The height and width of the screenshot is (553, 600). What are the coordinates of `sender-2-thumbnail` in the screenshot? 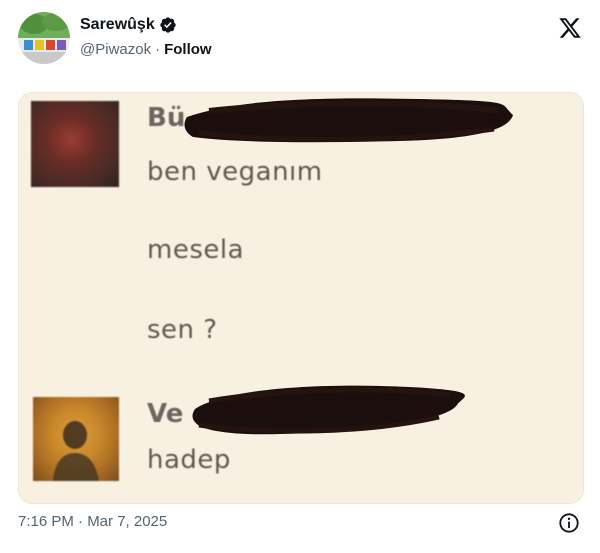 It's located at (76, 439).